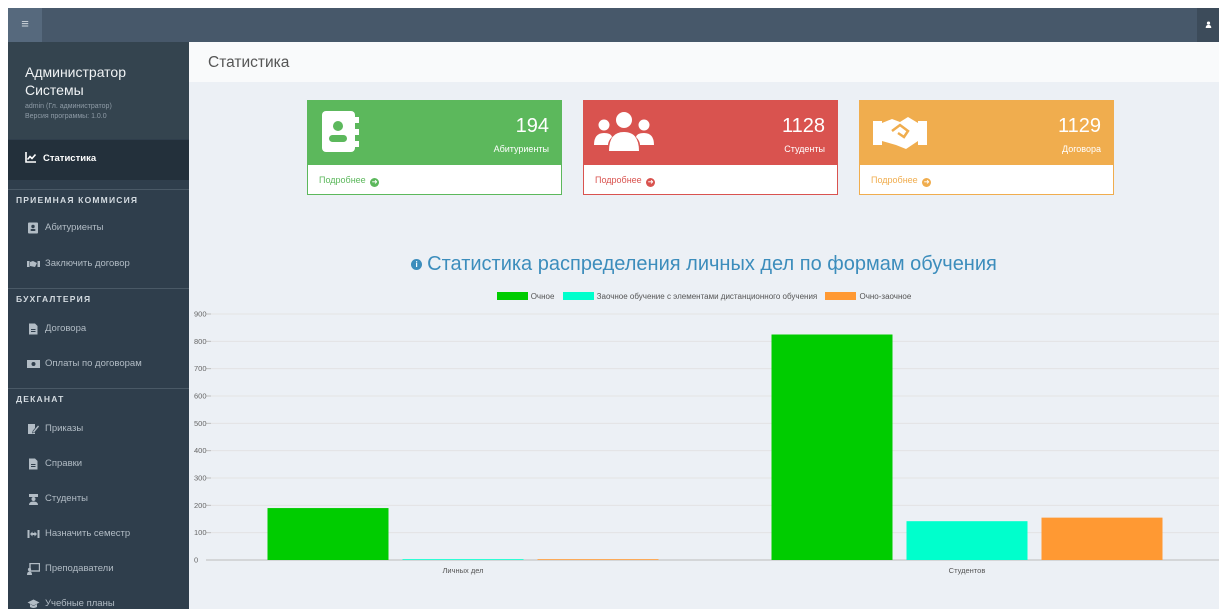 This screenshot has width=1219, height=609. Describe the element at coordinates (88, 533) in the screenshot. I see `sidebar-item-label: Назначить семестр` at that location.